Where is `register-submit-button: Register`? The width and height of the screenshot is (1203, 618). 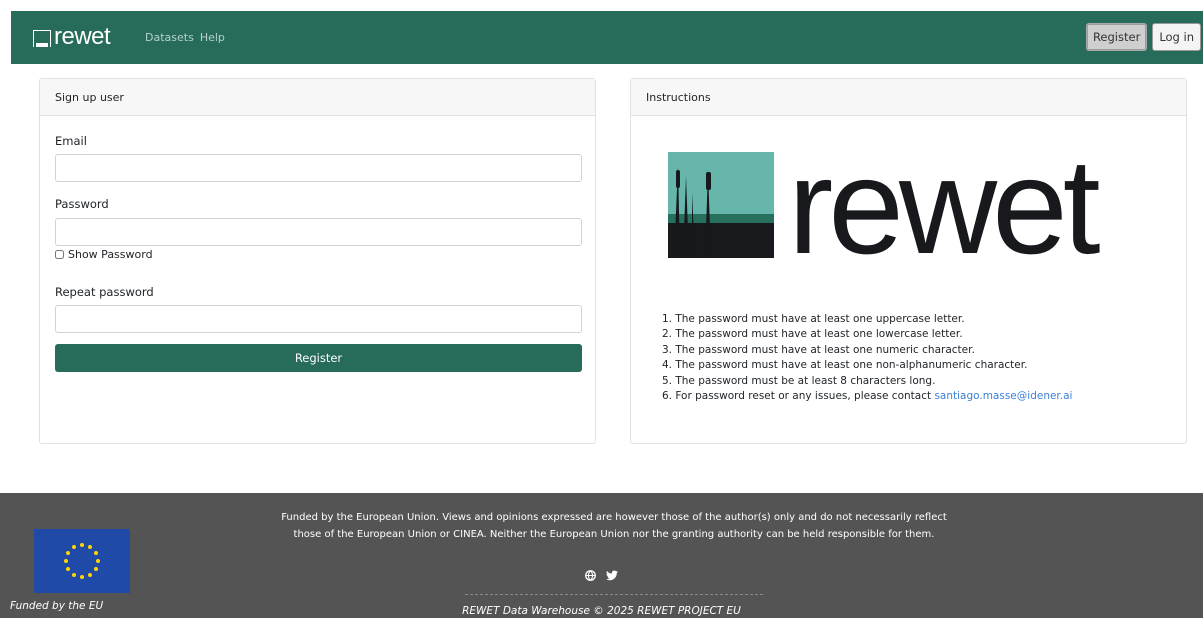 register-submit-button: Register is located at coordinates (318, 358).